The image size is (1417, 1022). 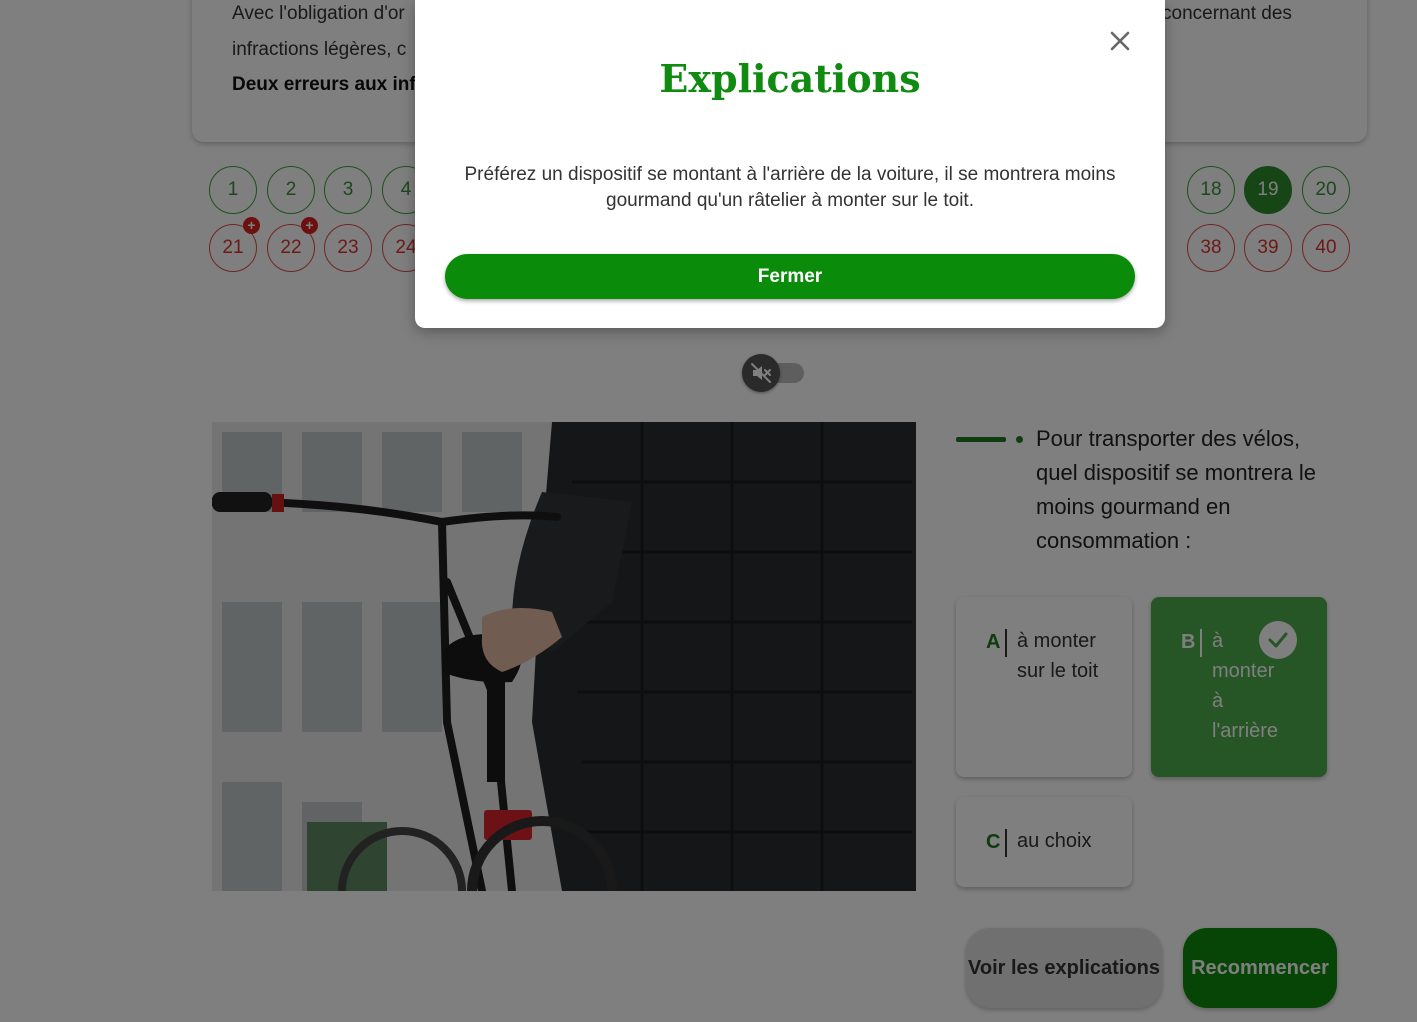 What do you see at coordinates (790, 276) in the screenshot?
I see `close-modal-button: Fermer` at bounding box center [790, 276].